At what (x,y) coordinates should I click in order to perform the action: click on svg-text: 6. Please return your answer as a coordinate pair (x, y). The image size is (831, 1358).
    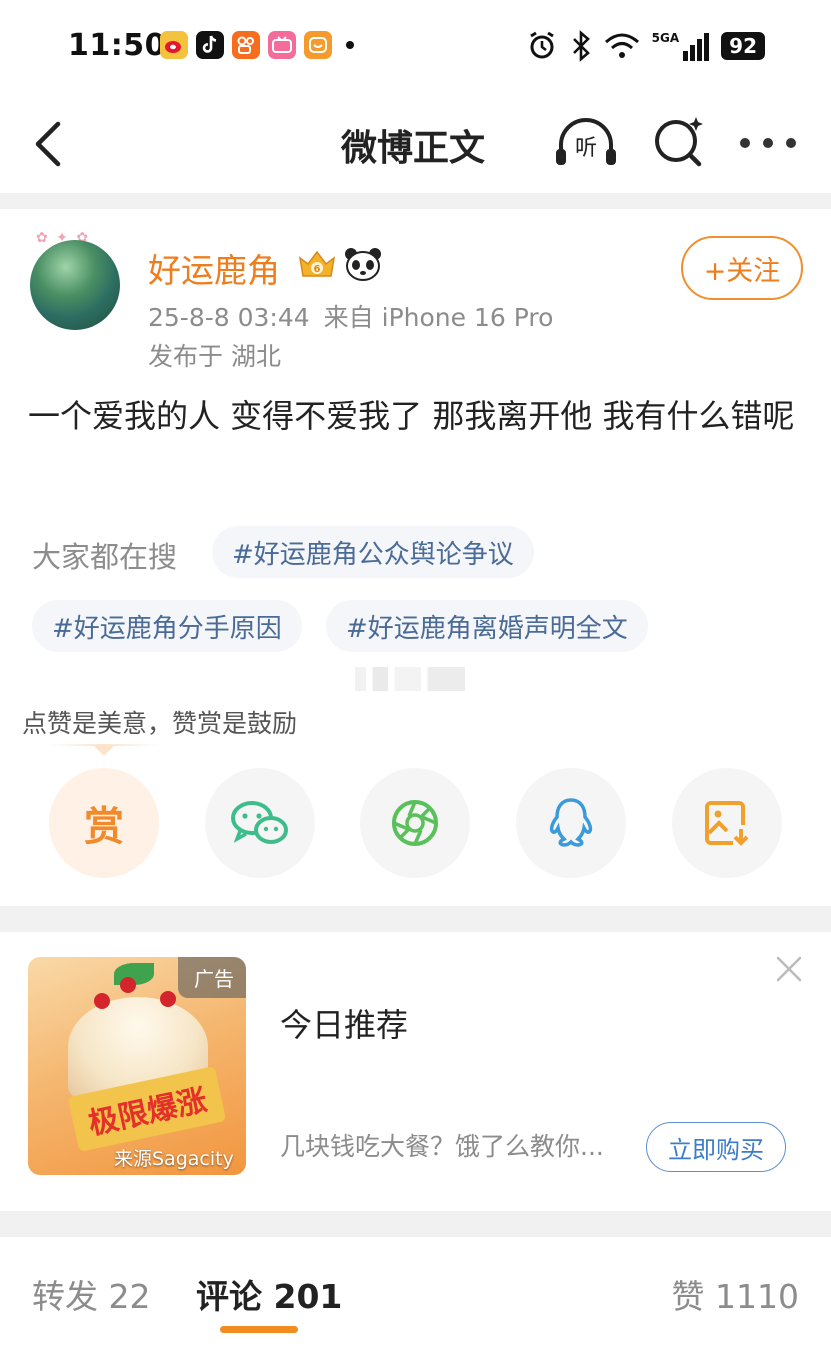
    Looking at the image, I should click on (317, 269).